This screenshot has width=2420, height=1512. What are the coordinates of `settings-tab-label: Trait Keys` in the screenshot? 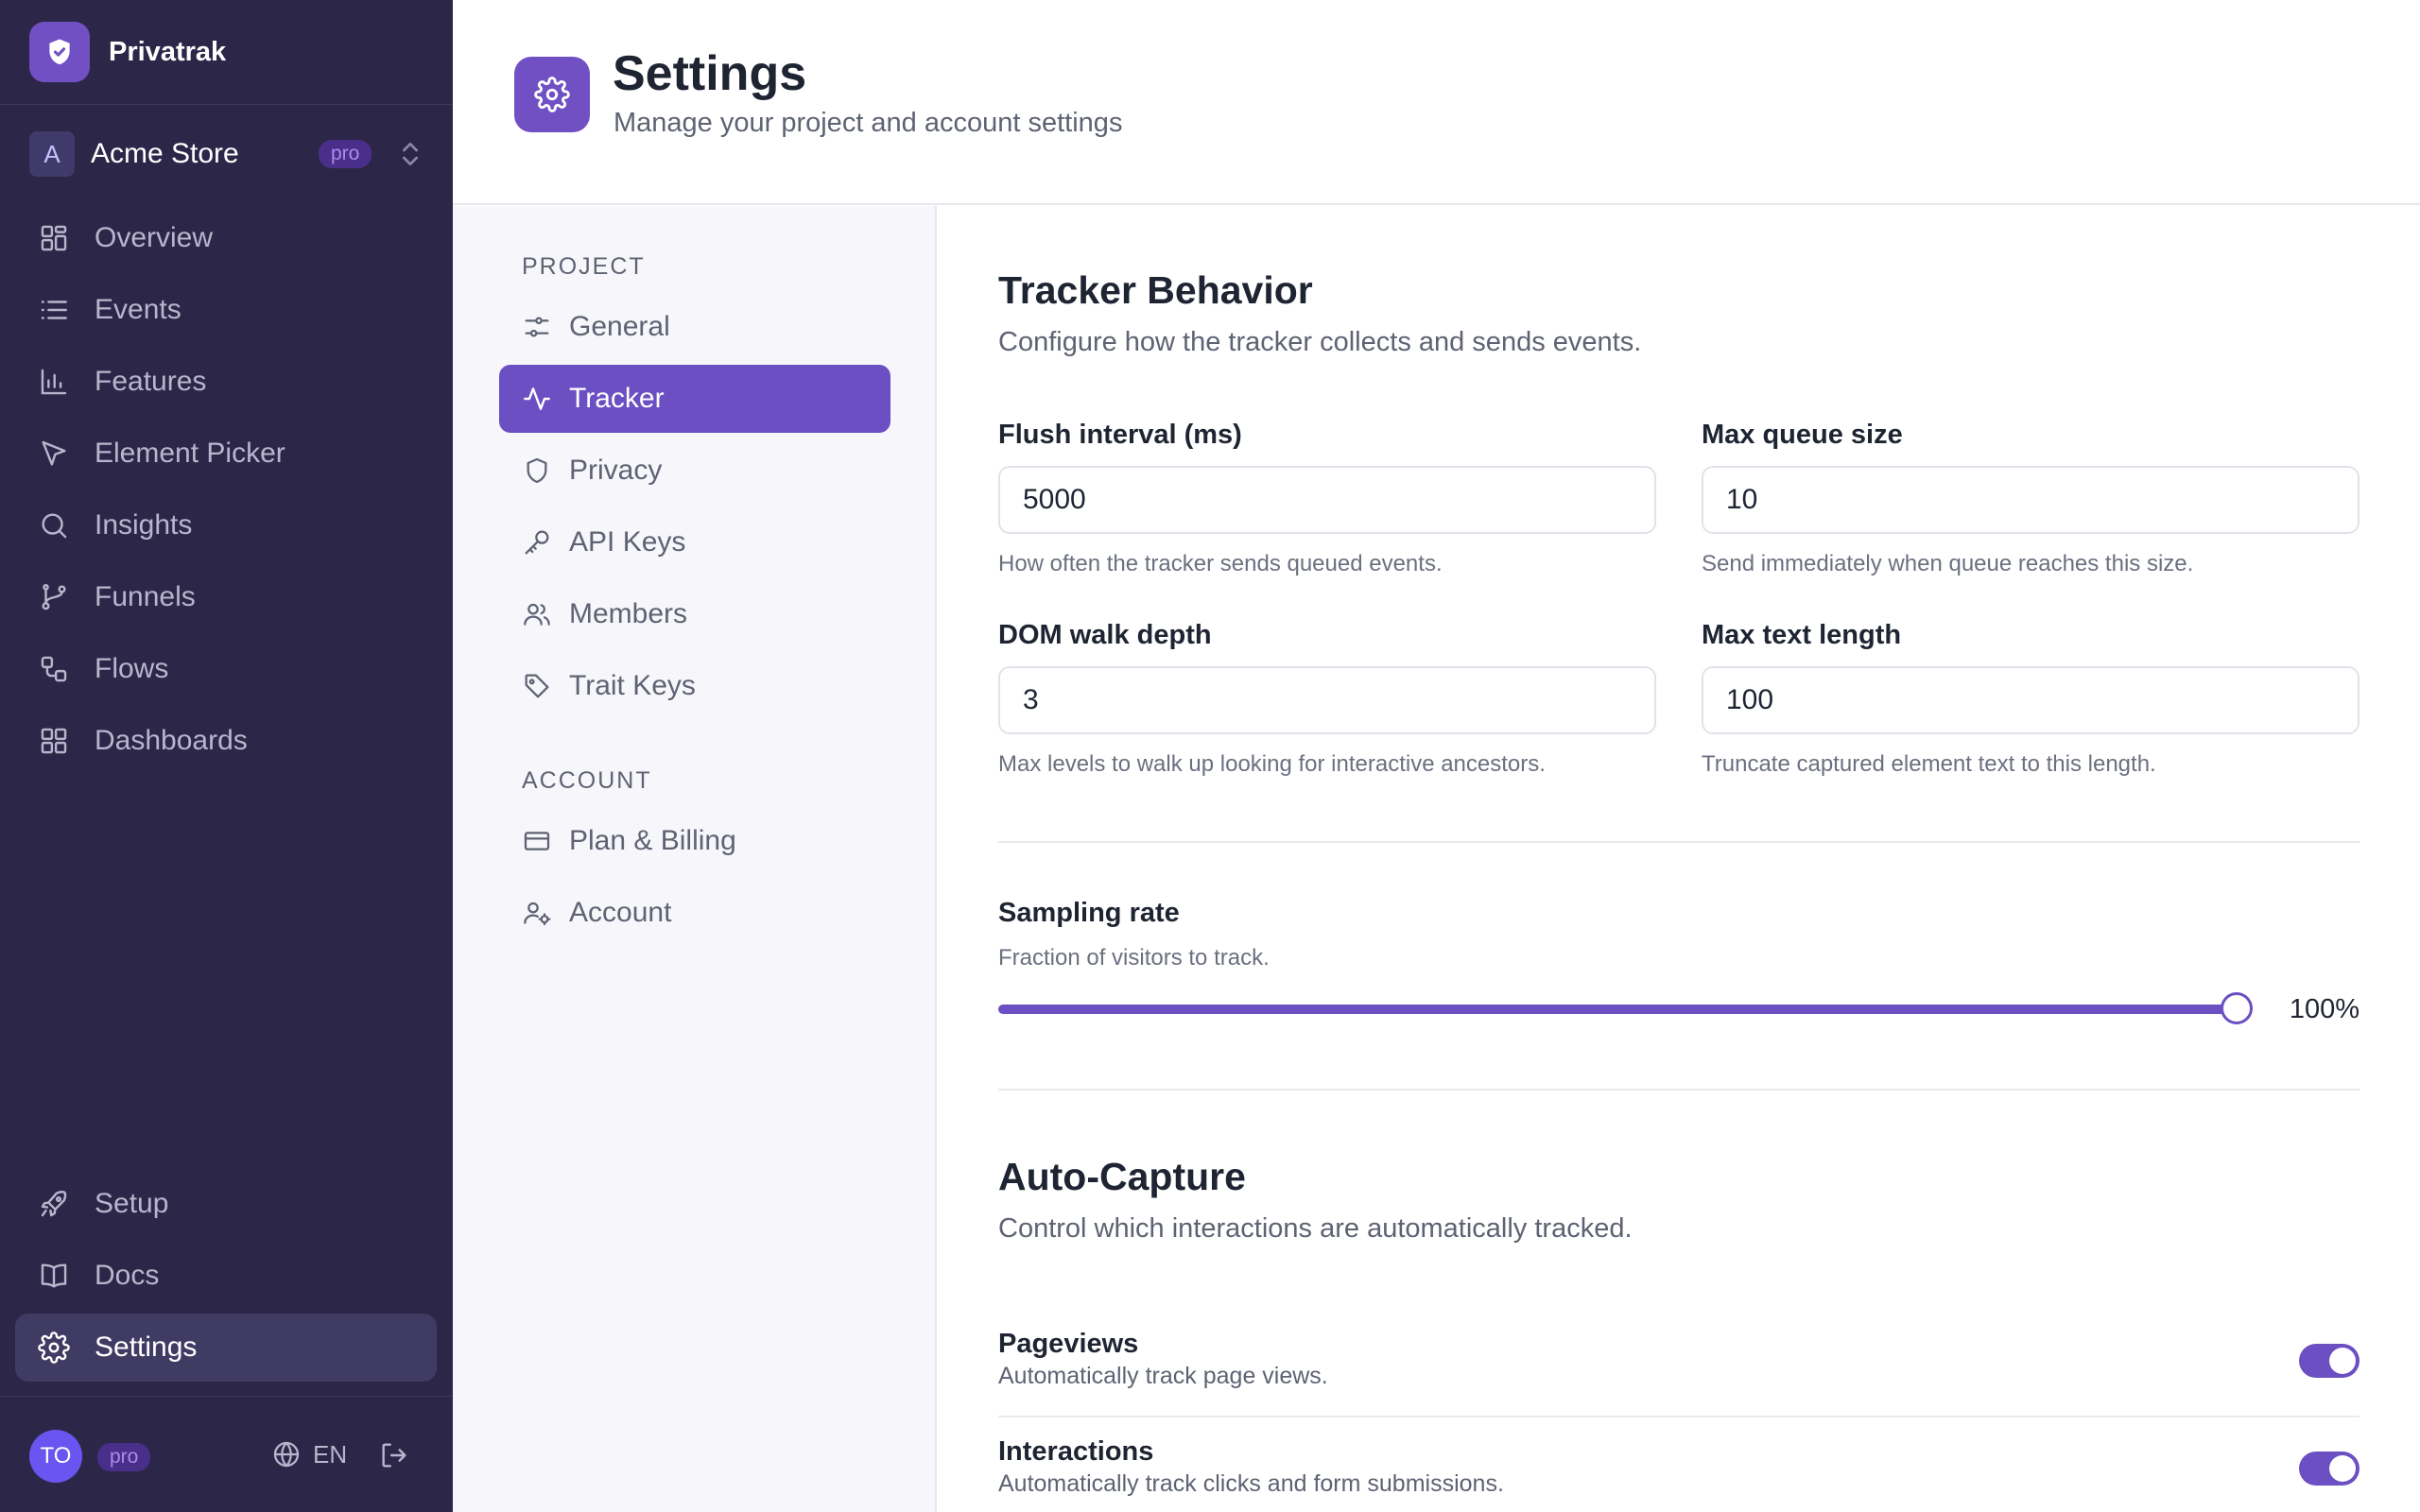 It's located at (632, 685).